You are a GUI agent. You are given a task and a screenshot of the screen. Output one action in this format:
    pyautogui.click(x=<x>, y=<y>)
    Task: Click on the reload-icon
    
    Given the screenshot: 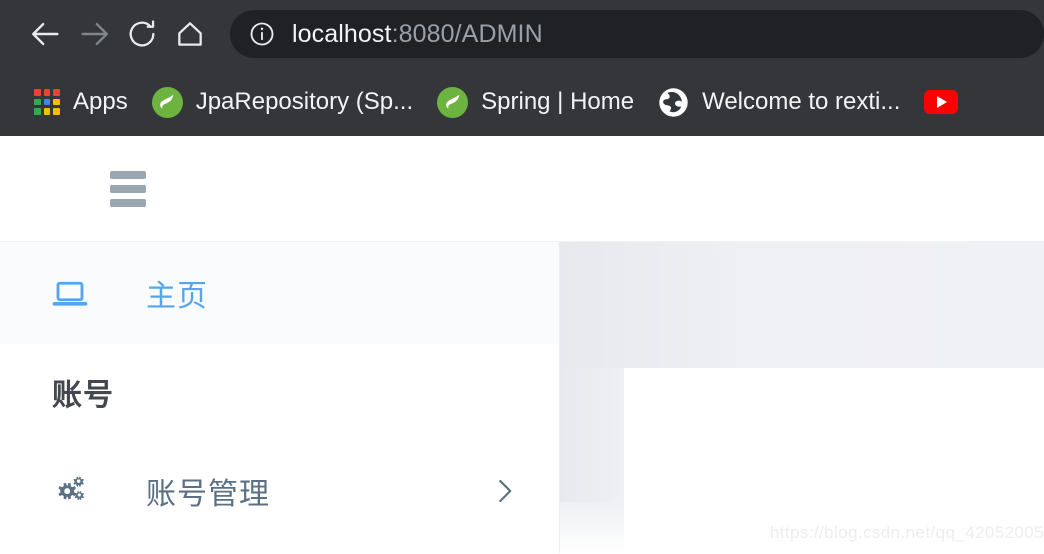 What is the action you would take?
    pyautogui.click(x=142, y=34)
    